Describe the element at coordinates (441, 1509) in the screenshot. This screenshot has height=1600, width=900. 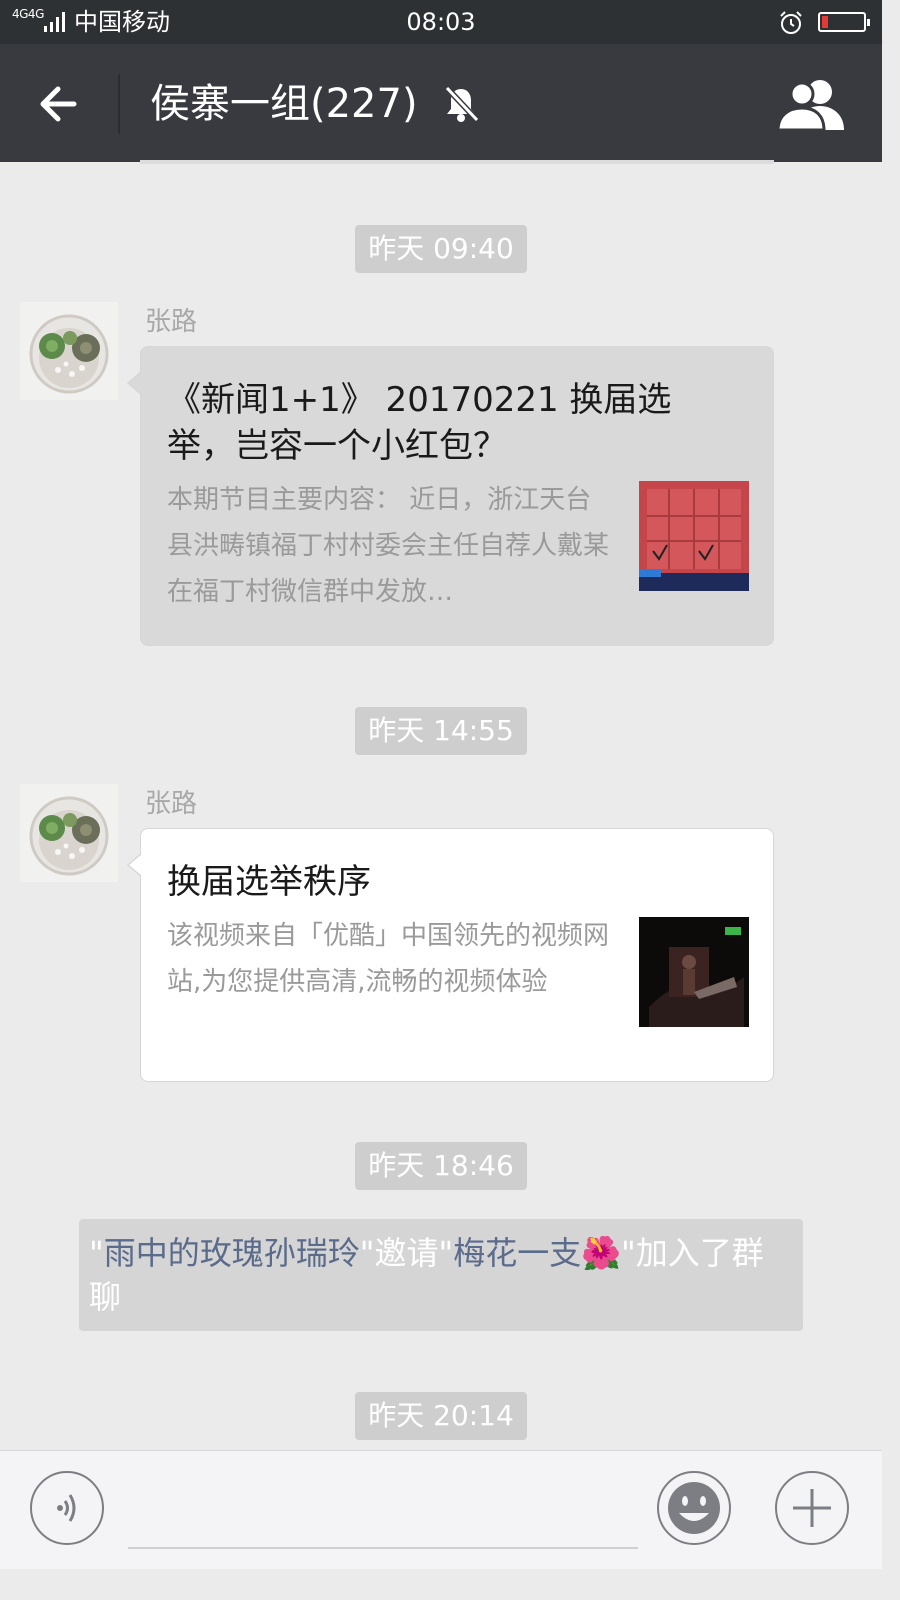
I see `input-bar` at that location.